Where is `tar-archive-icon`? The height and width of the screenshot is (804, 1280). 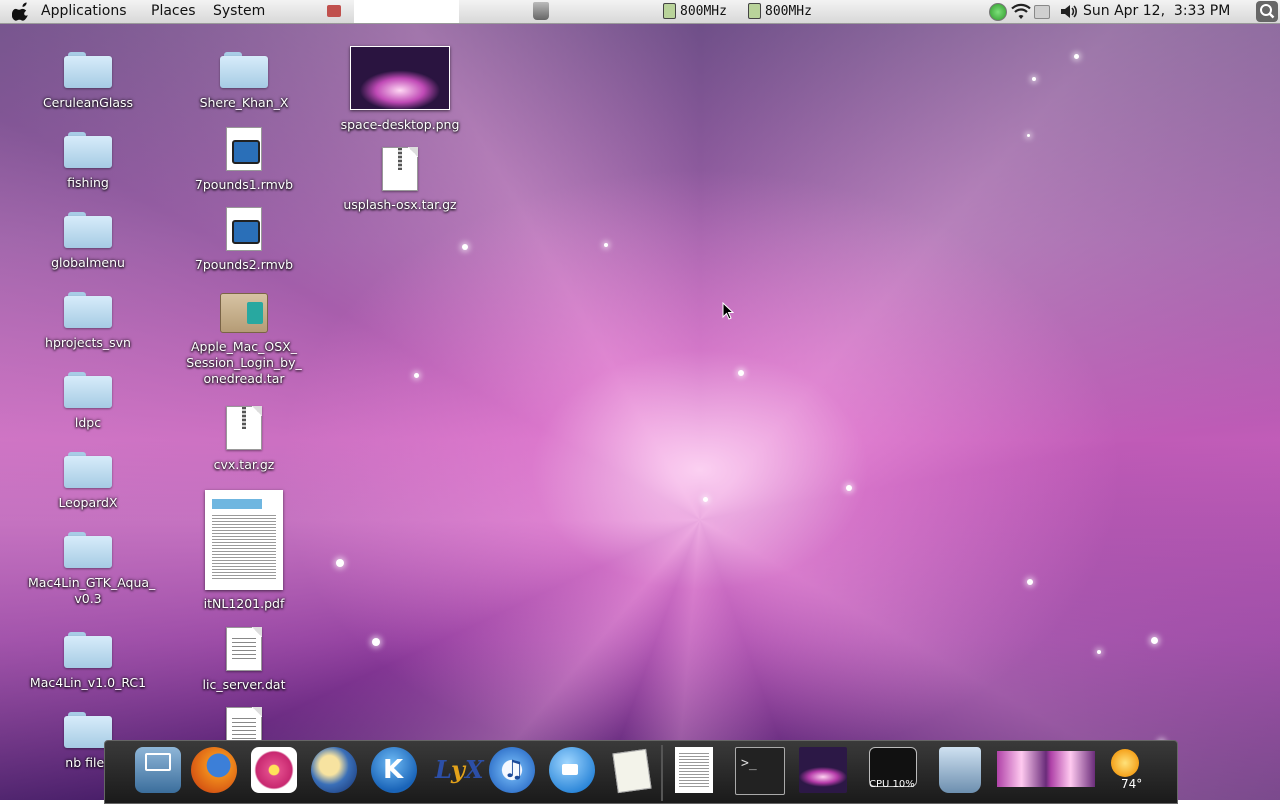
tar-archive-icon is located at coordinates (244, 313).